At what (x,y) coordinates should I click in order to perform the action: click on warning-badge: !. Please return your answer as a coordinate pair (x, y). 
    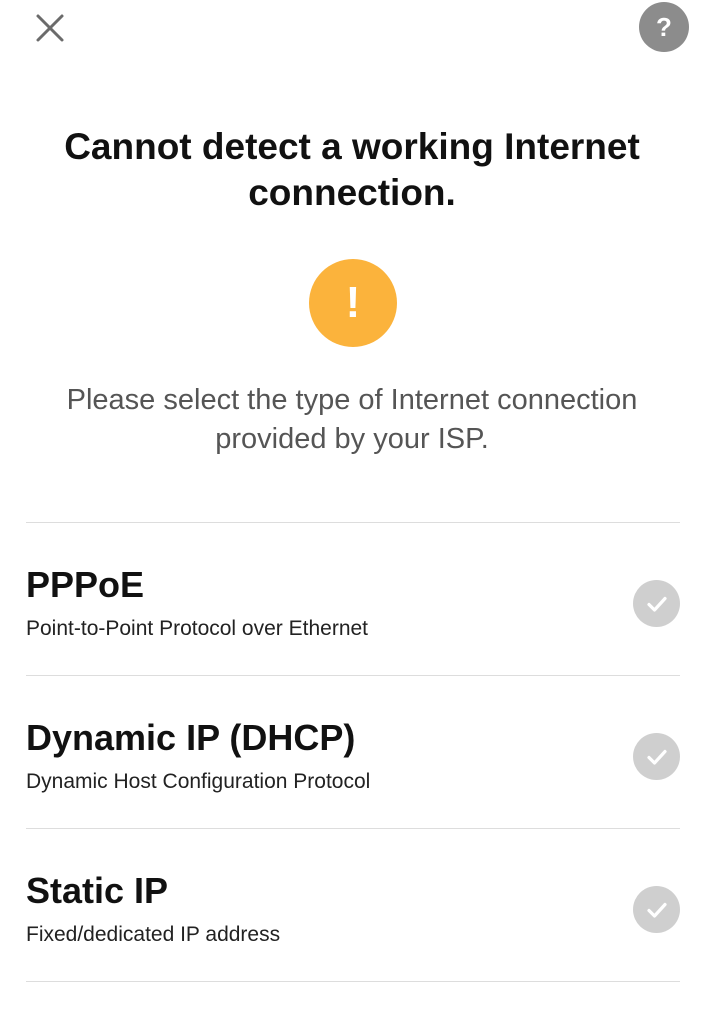
    Looking at the image, I should click on (353, 303).